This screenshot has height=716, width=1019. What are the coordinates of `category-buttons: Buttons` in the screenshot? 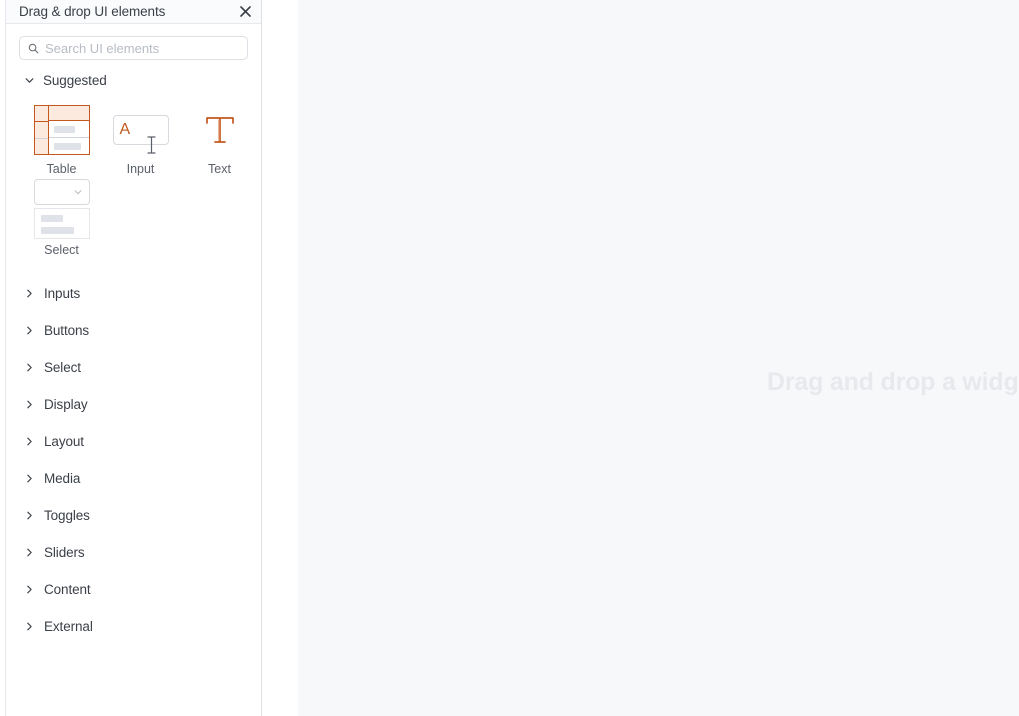 It's located at (133, 330).